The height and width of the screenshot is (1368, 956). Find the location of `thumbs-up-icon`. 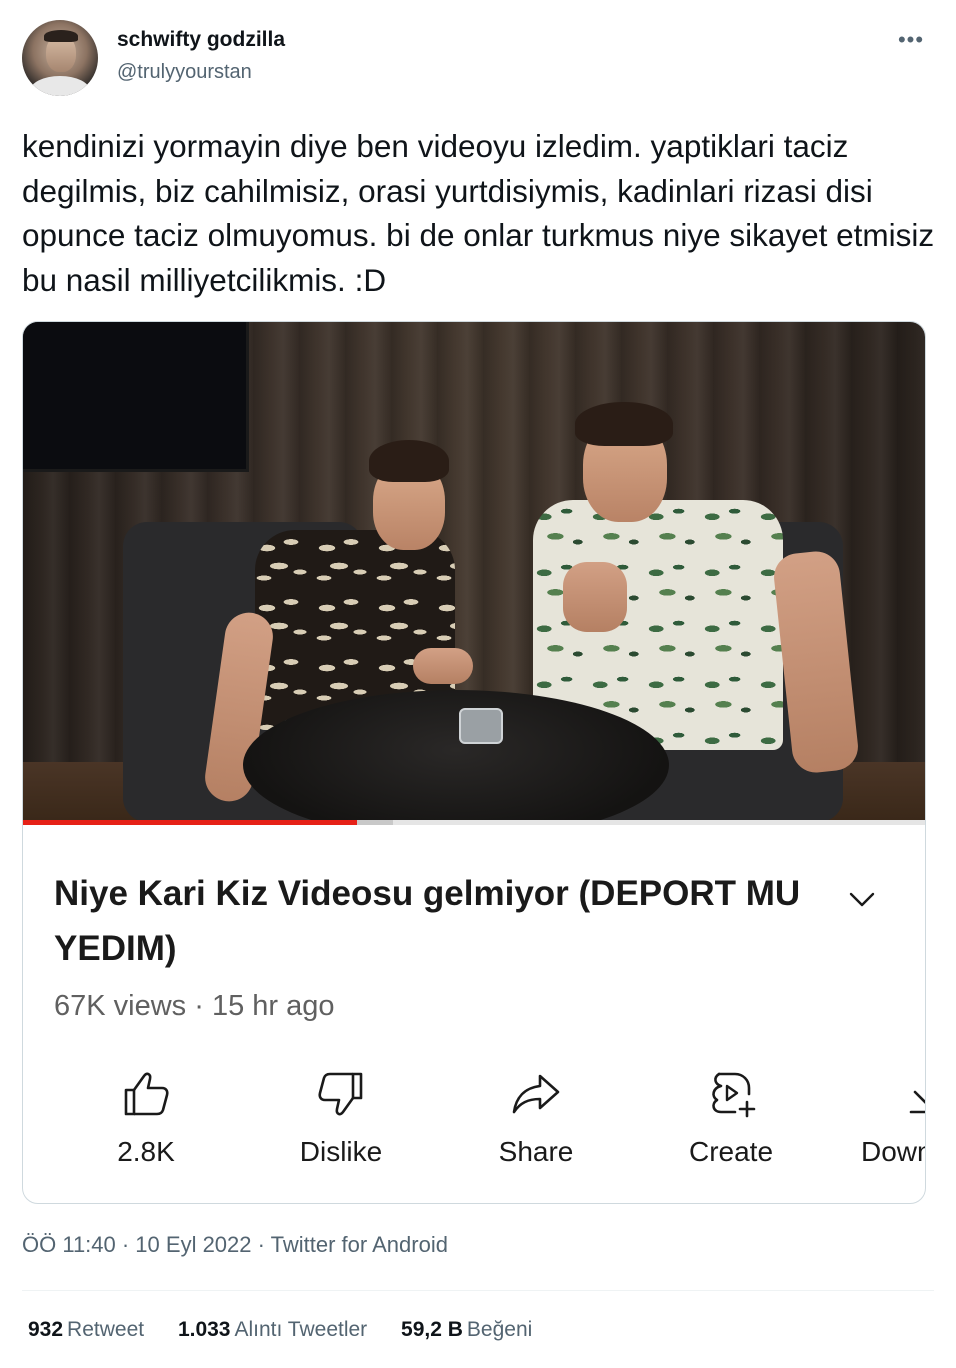

thumbs-up-icon is located at coordinates (146, 1094).